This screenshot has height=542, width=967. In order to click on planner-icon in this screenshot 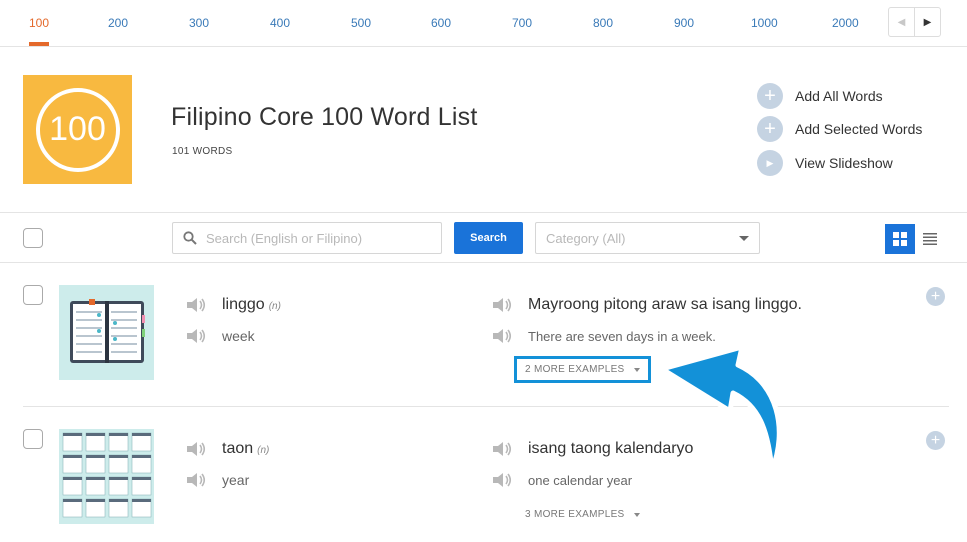, I will do `click(106, 332)`.